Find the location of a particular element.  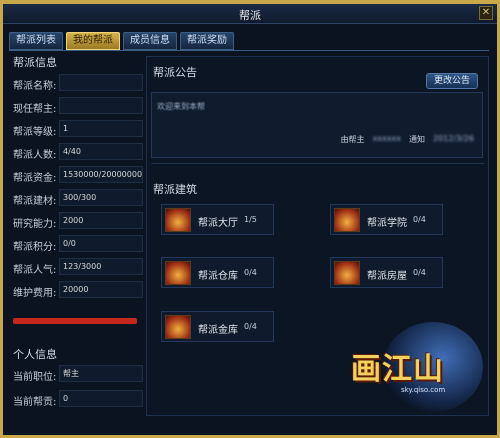

notice-title: 帮派公告 is located at coordinates (175, 72).